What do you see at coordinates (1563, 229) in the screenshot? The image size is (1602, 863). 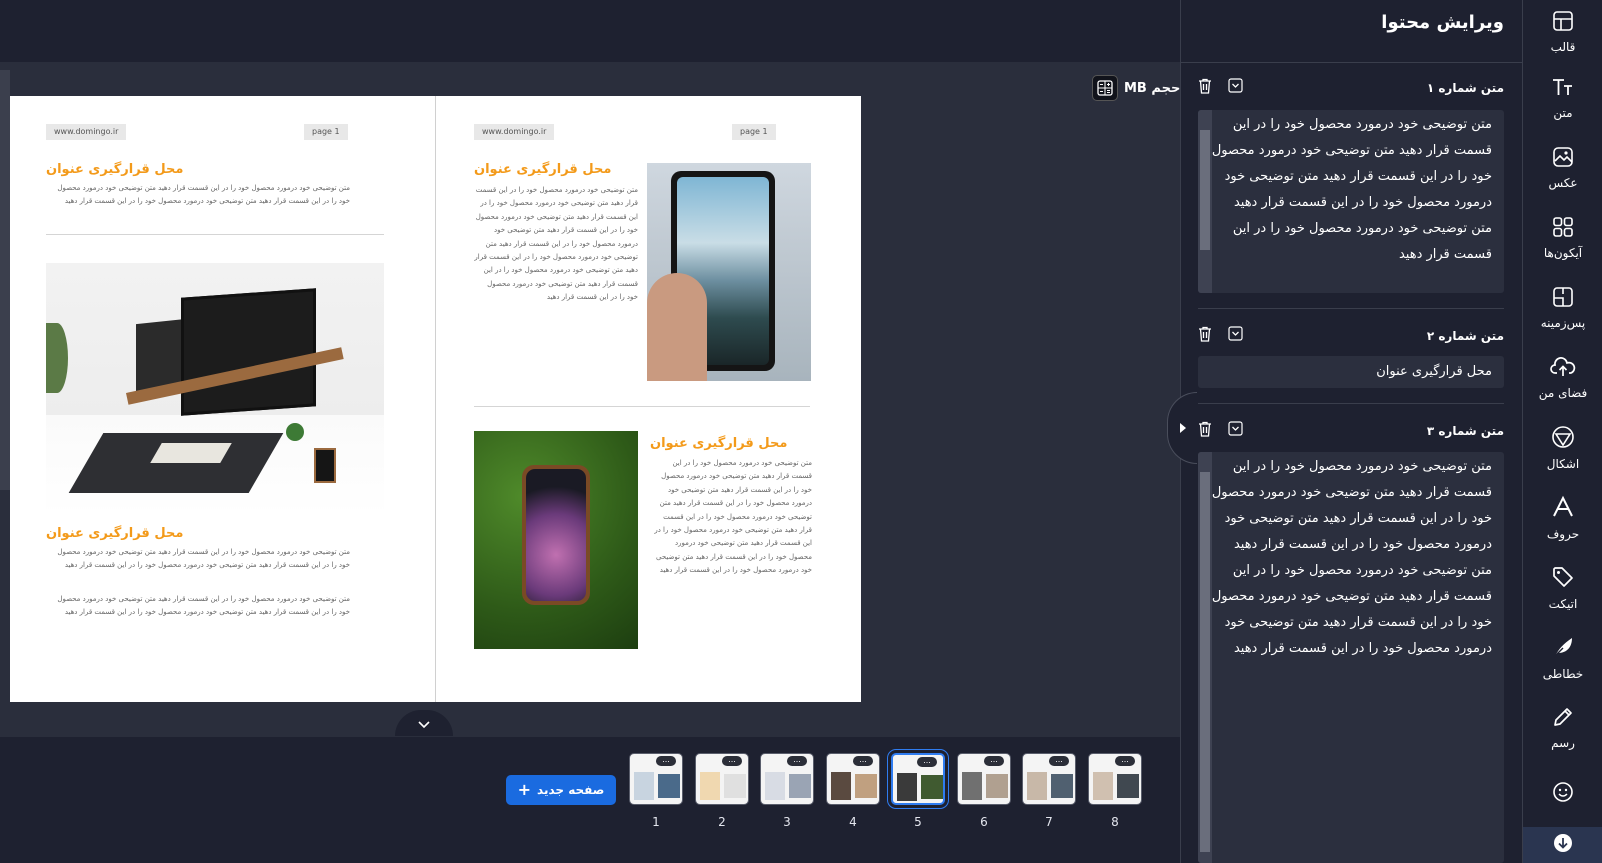 I see `icons-grid-icon` at bounding box center [1563, 229].